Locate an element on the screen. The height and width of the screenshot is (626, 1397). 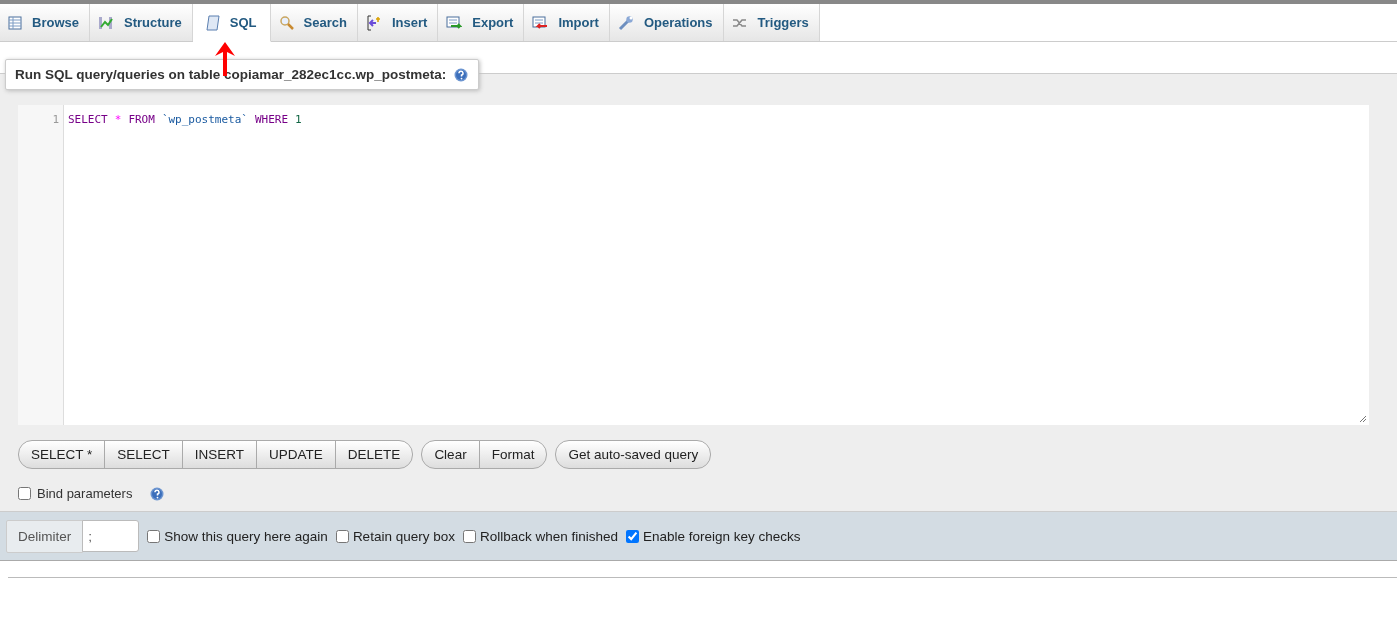
query-button: Format is located at coordinates (513, 454).